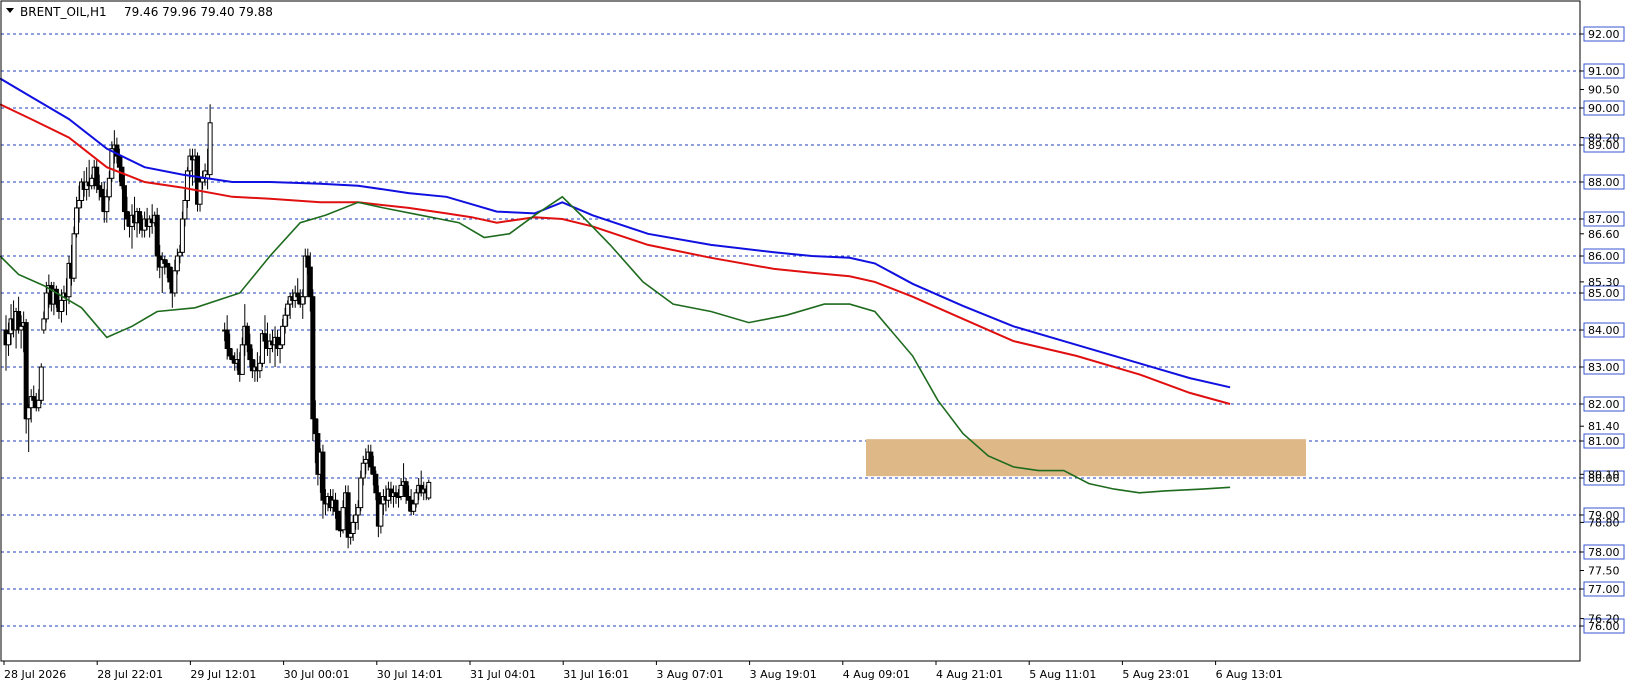  I want to click on chart-header: BRENT_OIL,H1 79.46 79.96 79.40 79.88, so click(139, 12).